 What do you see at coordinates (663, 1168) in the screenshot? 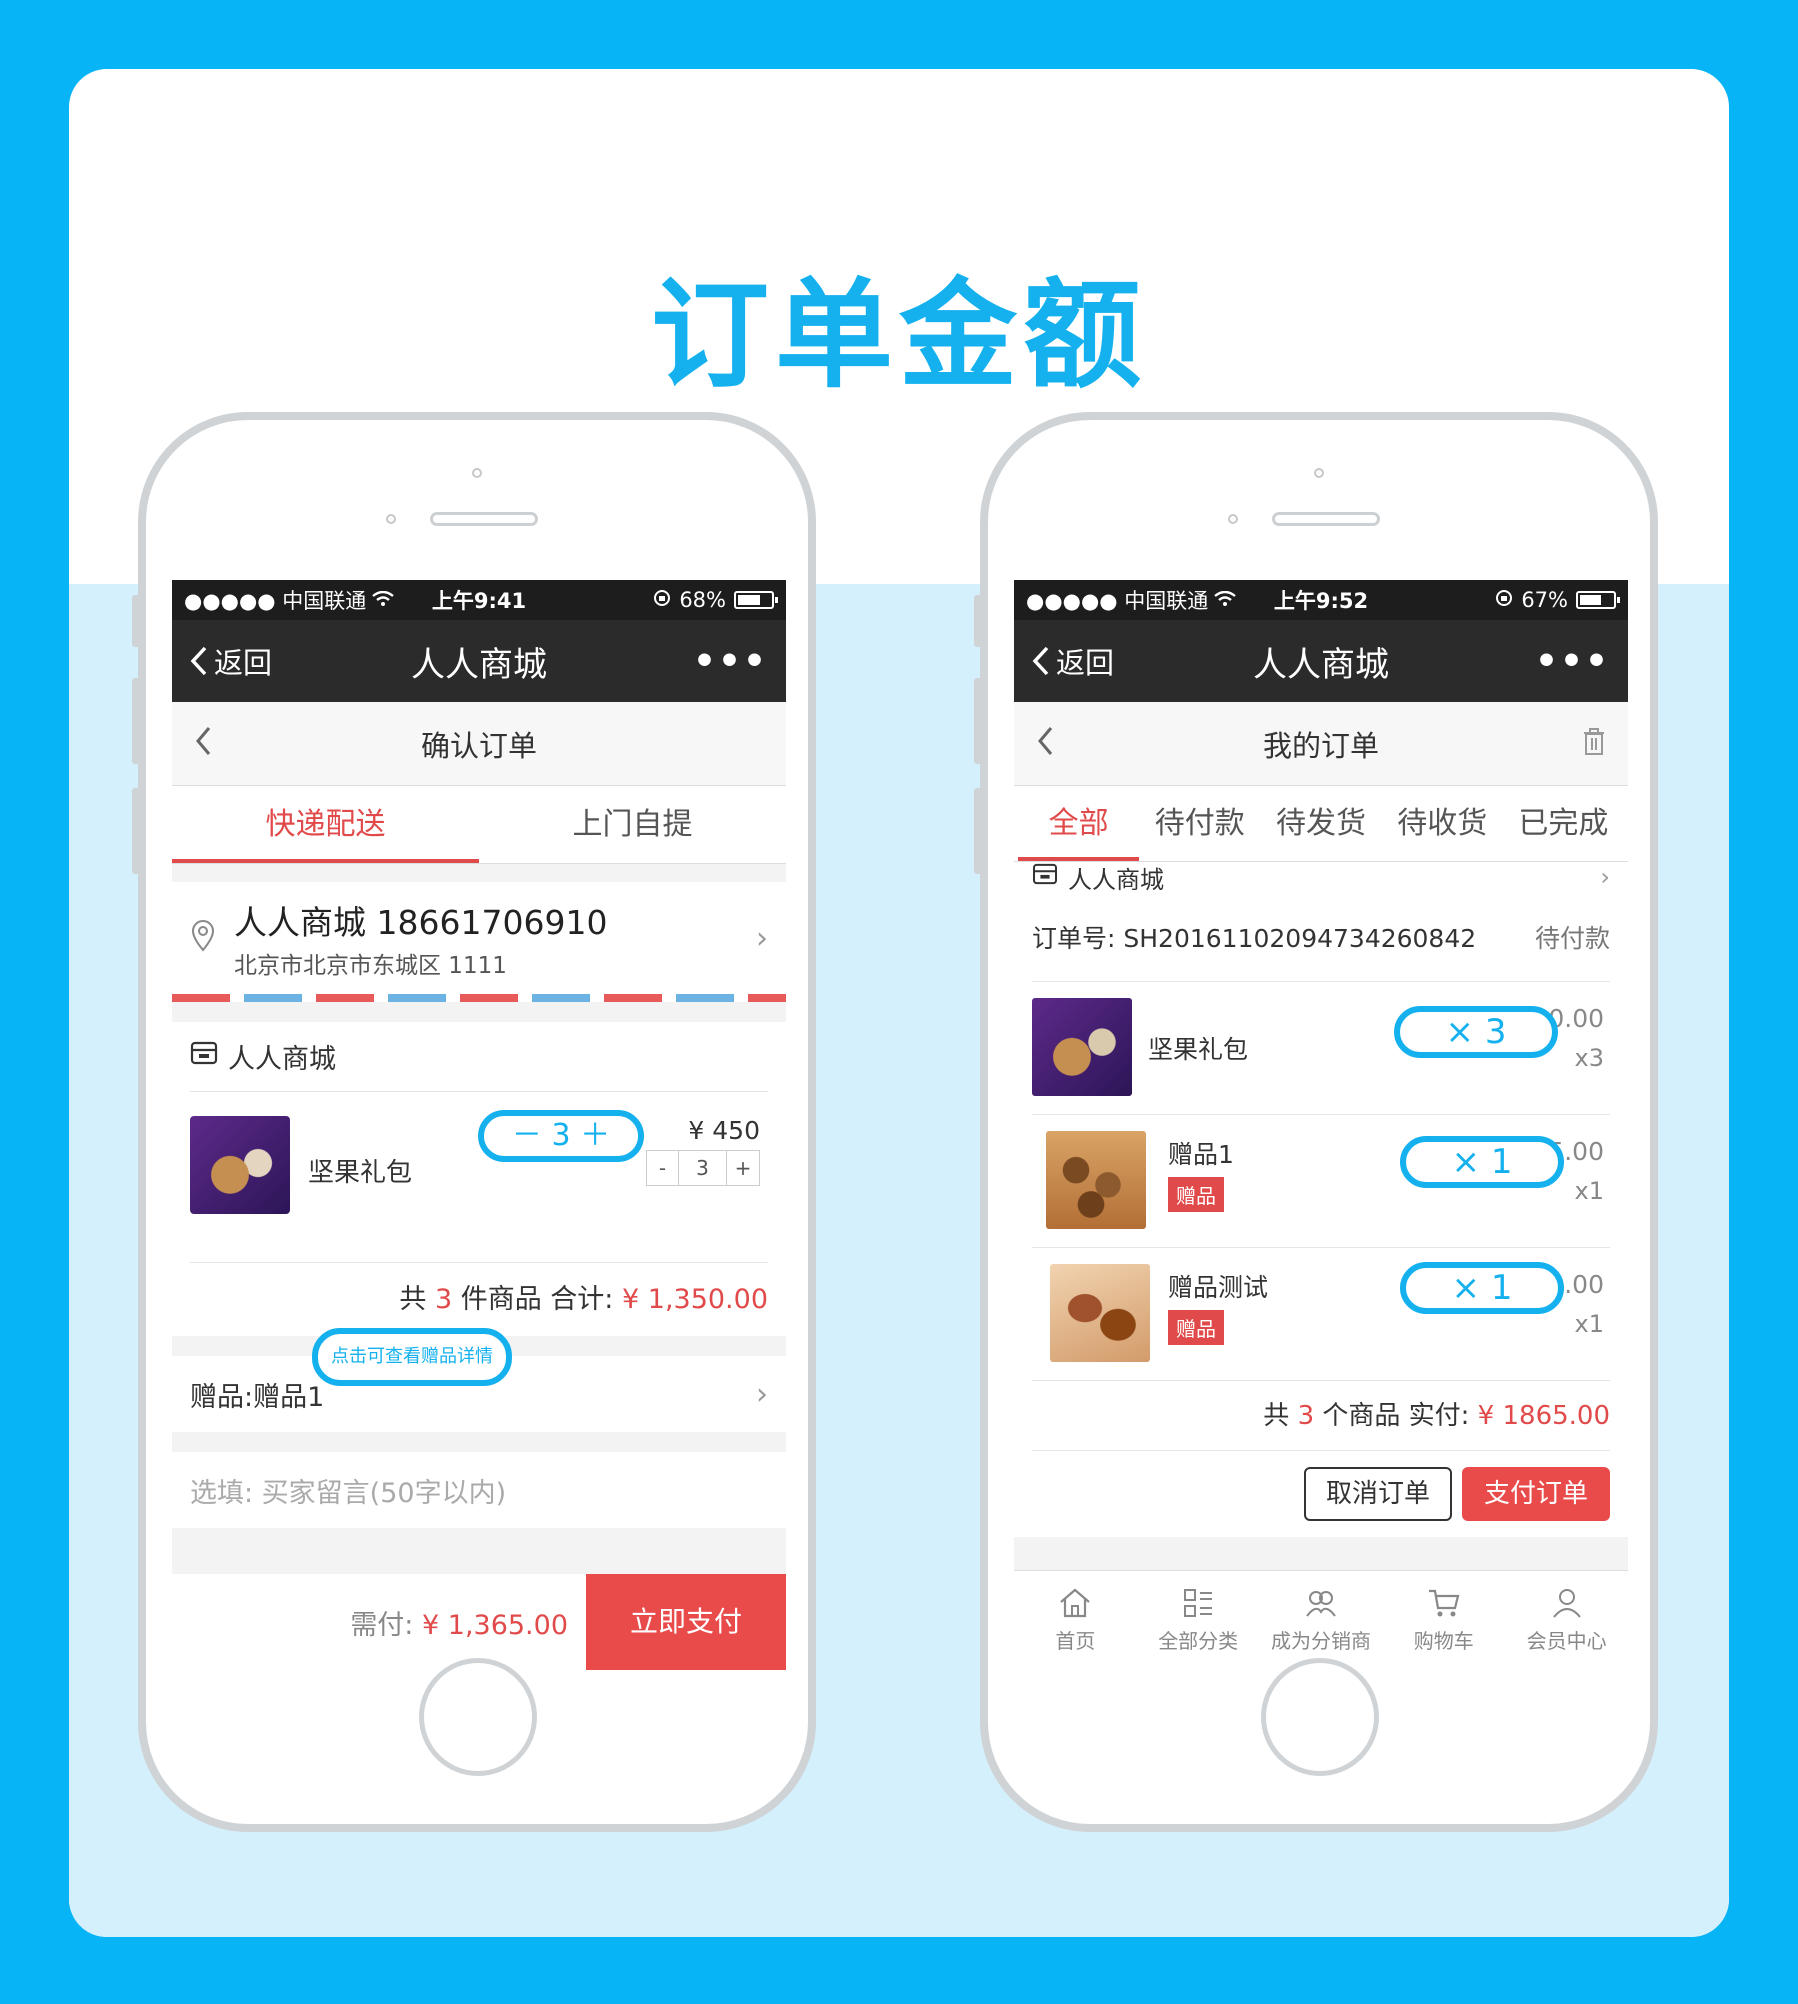
I see `decrement-button: -` at bounding box center [663, 1168].